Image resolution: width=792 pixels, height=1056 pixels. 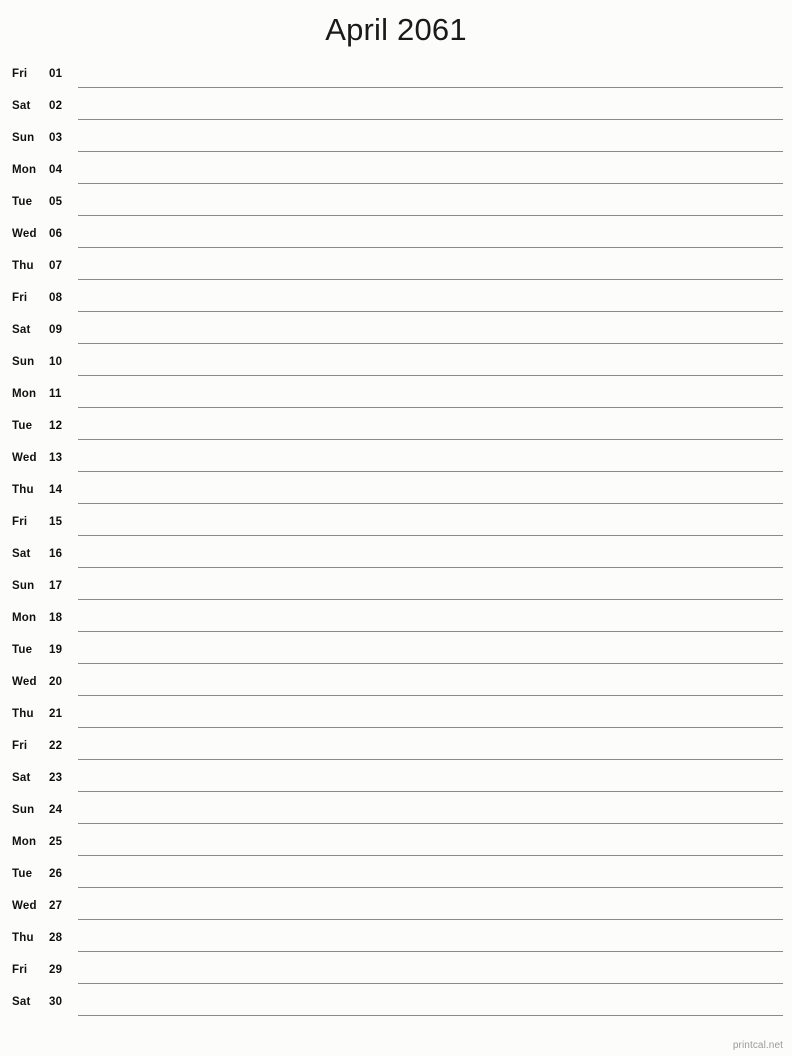 What do you see at coordinates (396, 108) in the screenshot?
I see `day-row: Sat 02` at bounding box center [396, 108].